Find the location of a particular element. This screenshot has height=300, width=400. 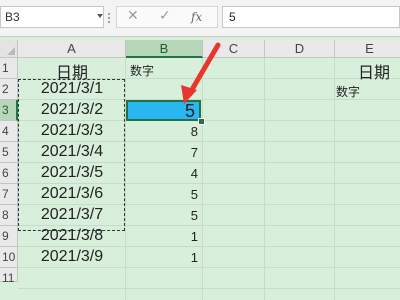

formula-buttons: ✕ ✓ fx is located at coordinates (167, 17).